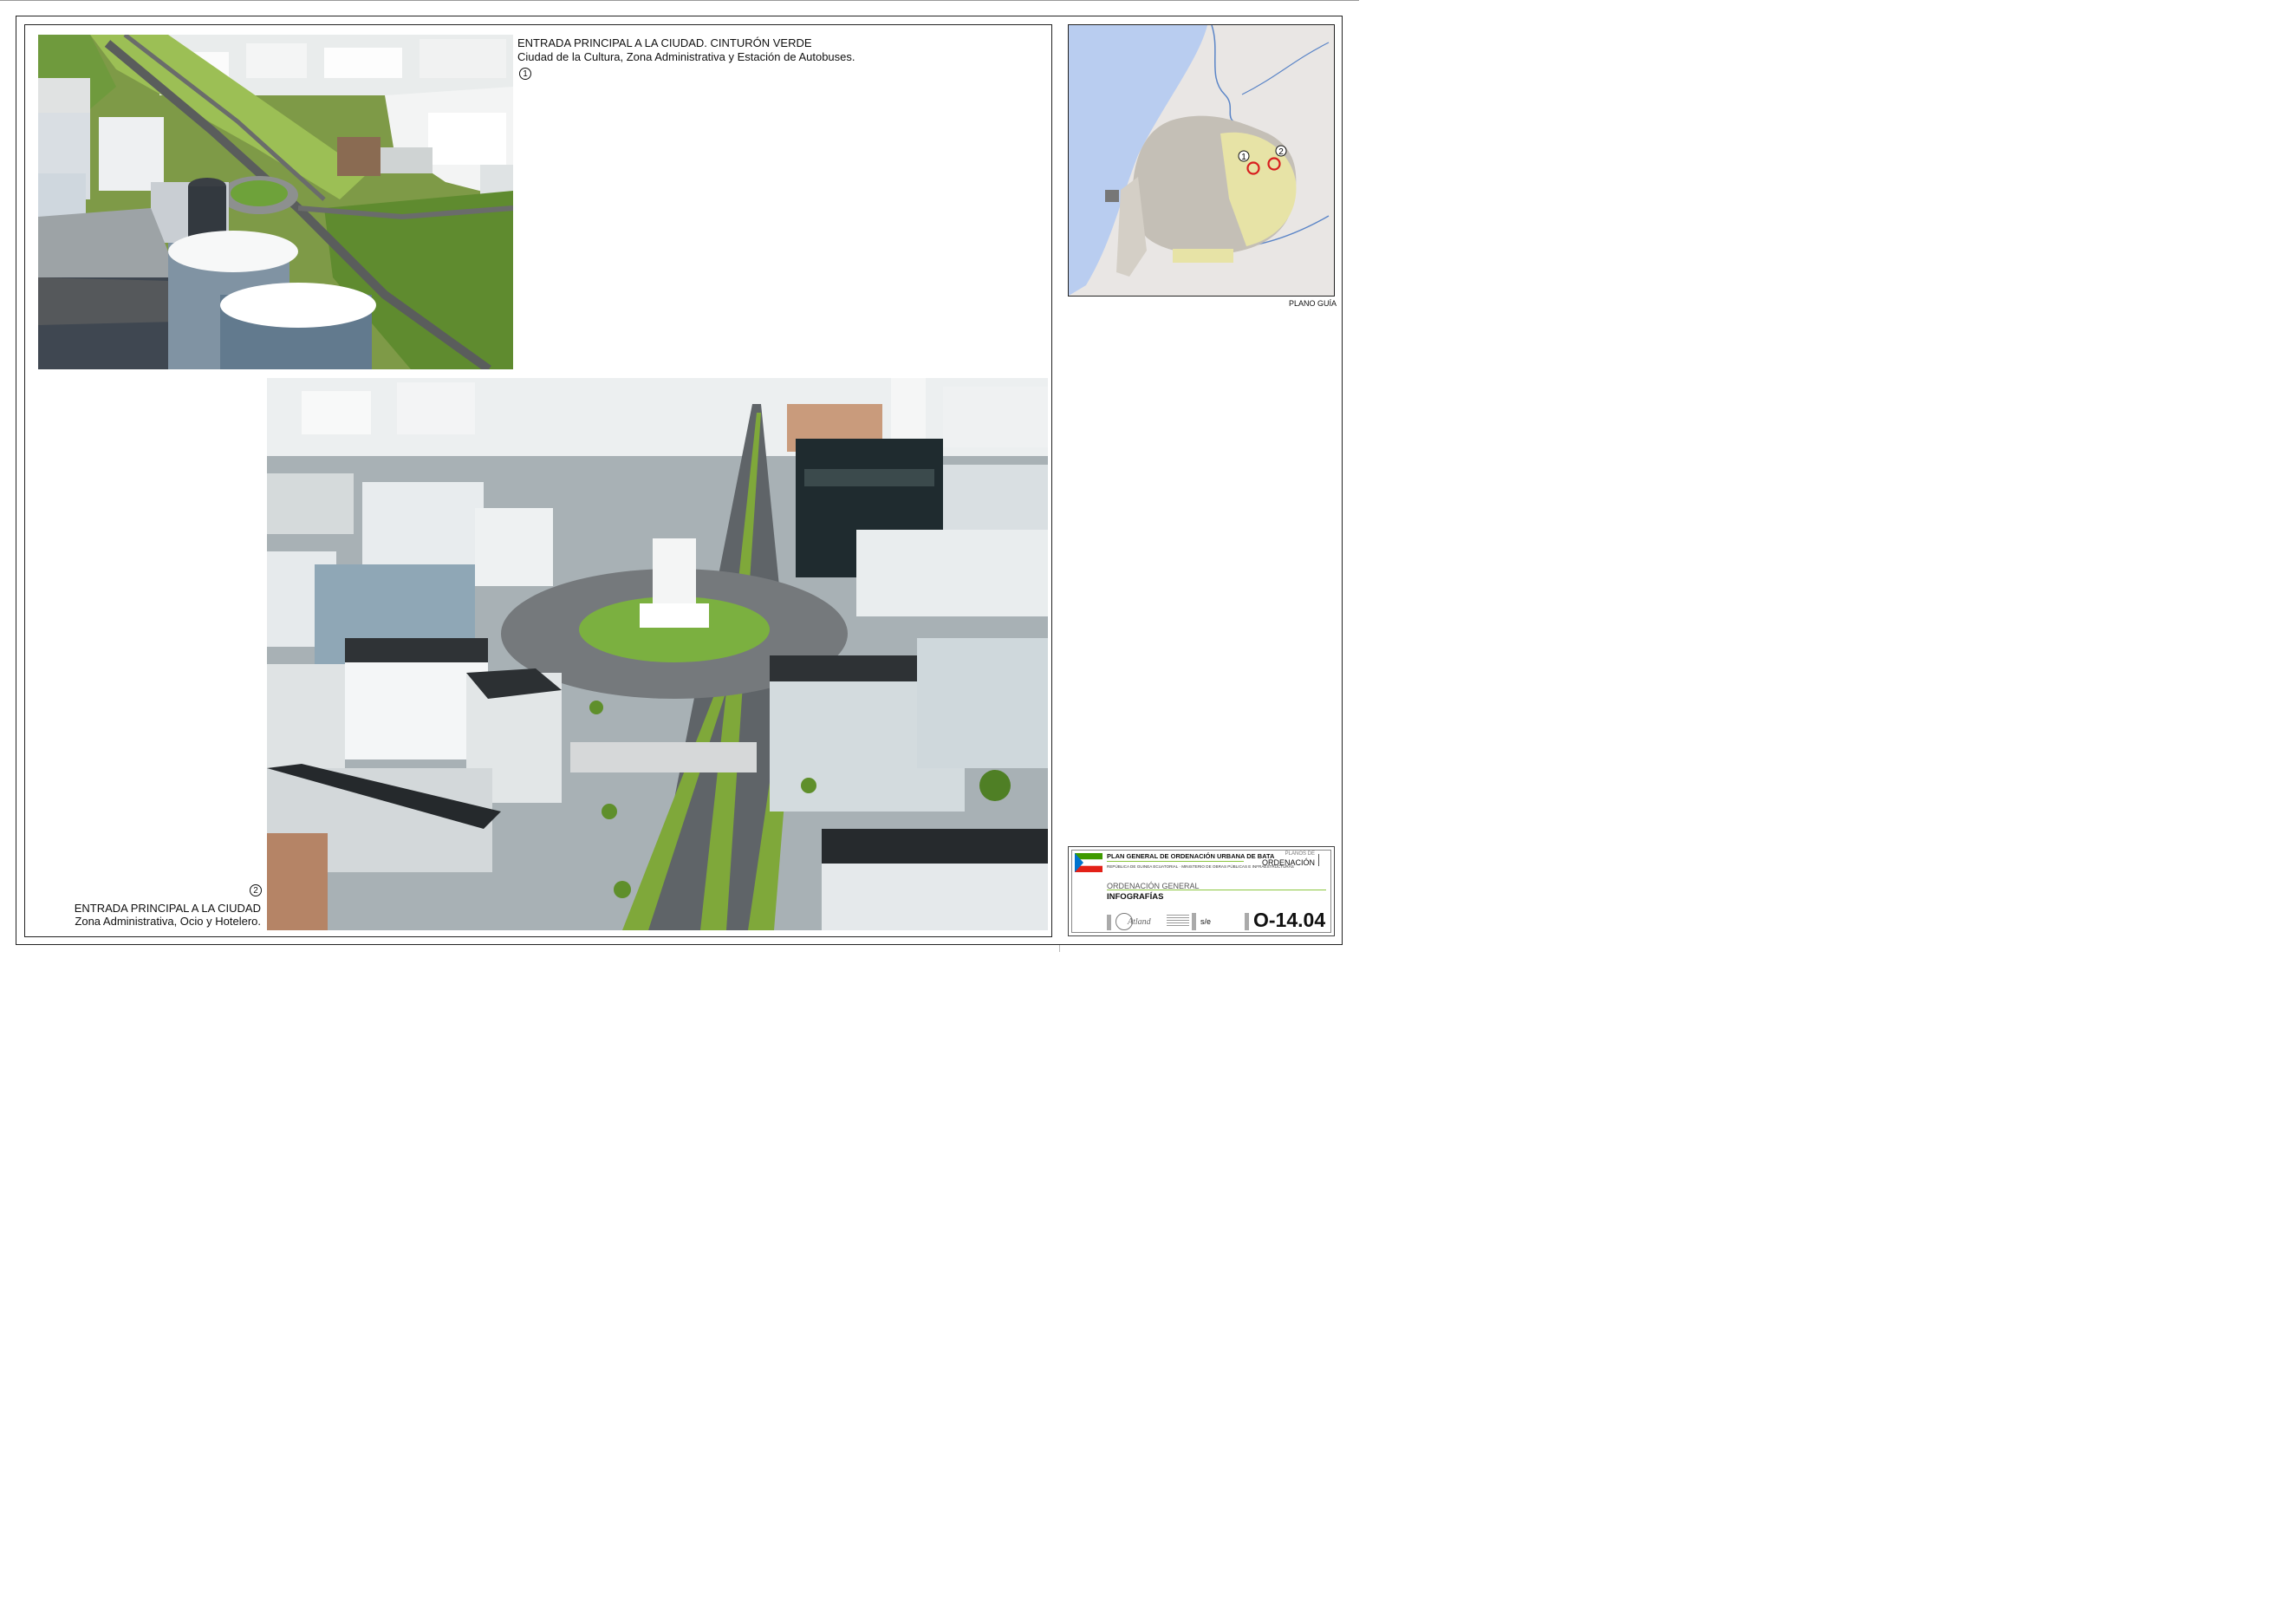  I want to click on bottom-tick, so click(1059, 948).